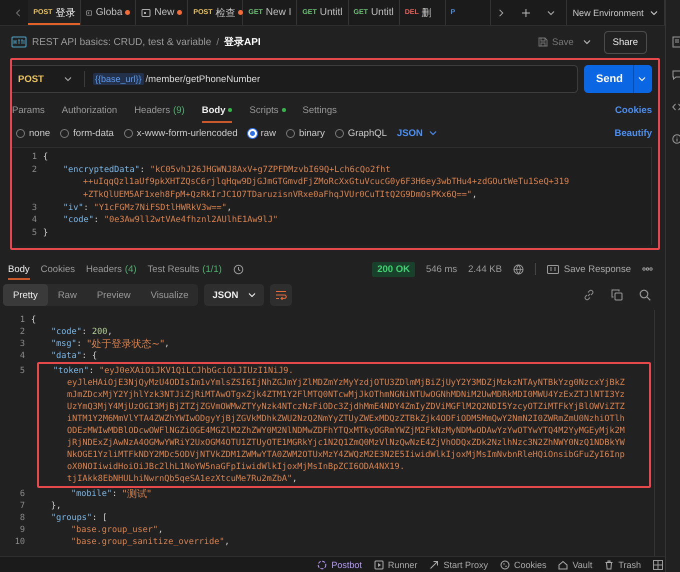 Image resolution: width=680 pixels, height=572 pixels. What do you see at coordinates (19, 269) in the screenshot?
I see `response-tab: Body` at bounding box center [19, 269].